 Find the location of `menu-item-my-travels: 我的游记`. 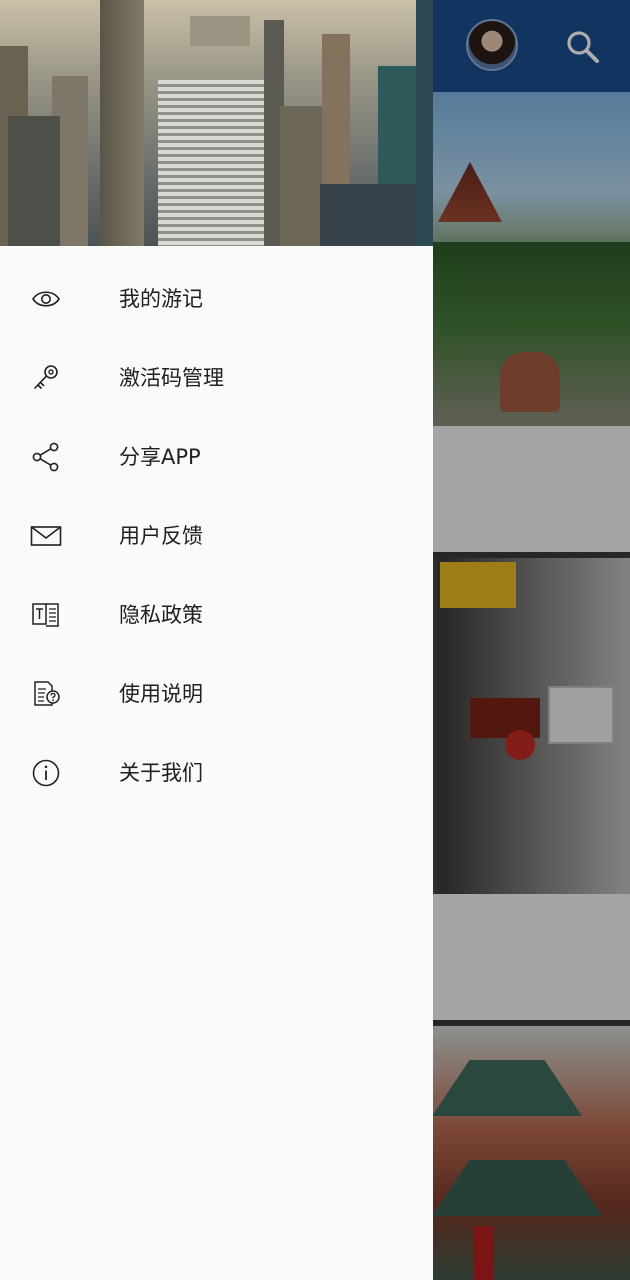

menu-item-my-travels: 我的游记 is located at coordinates (216, 299).